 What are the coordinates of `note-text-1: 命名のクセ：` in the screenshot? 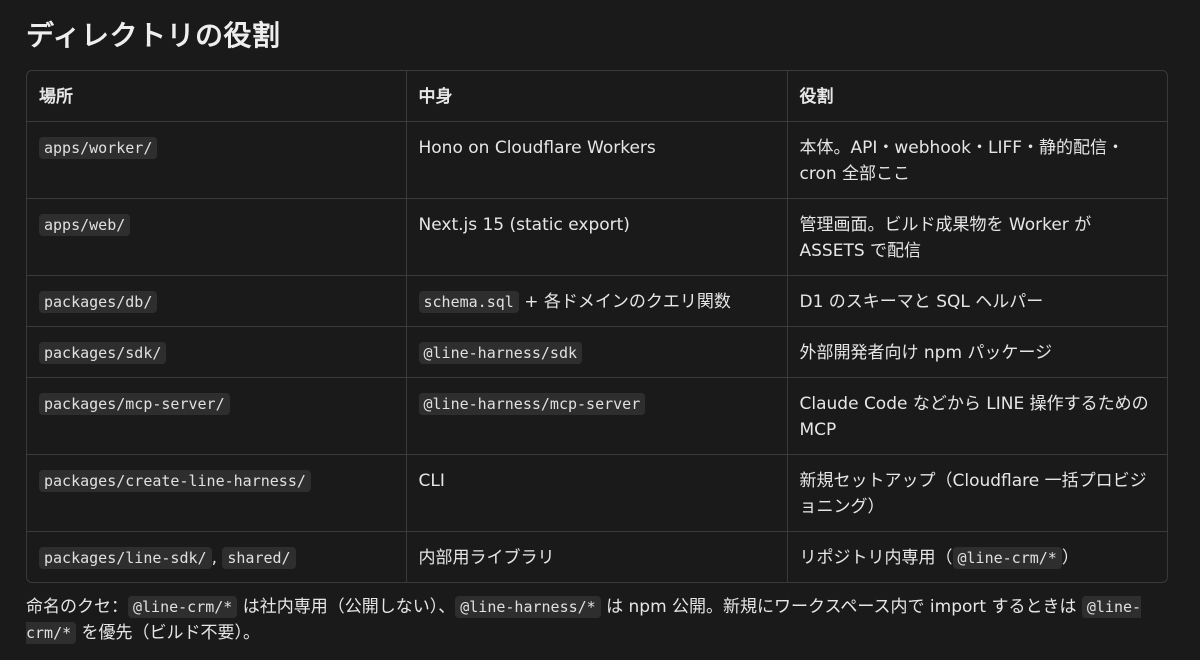 It's located at (77, 607).